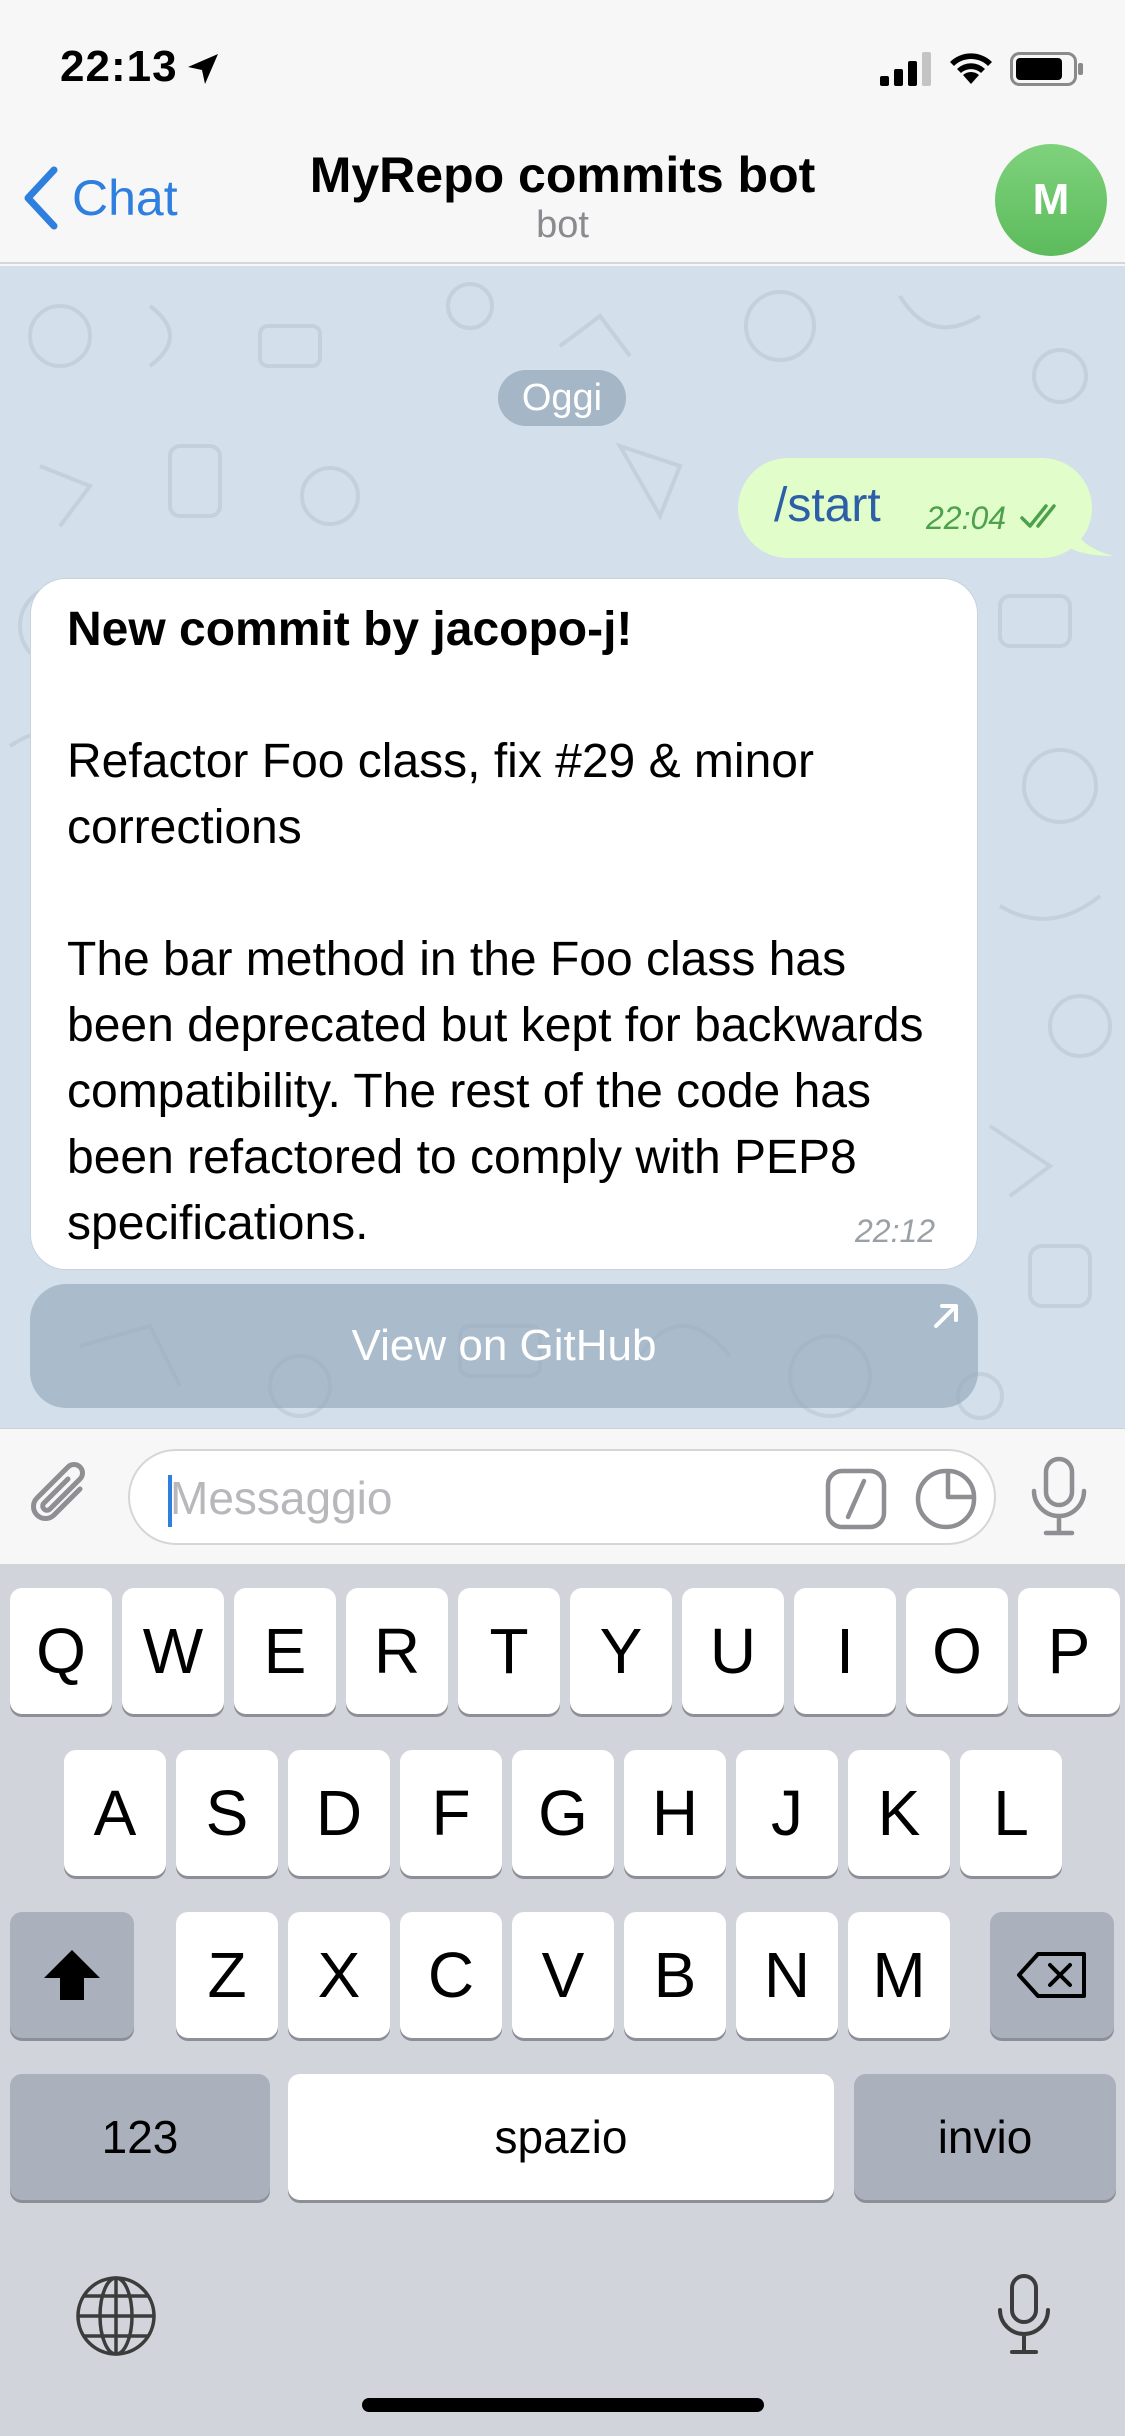  Describe the element at coordinates (451, 1813) in the screenshot. I see `key-f: F` at that location.